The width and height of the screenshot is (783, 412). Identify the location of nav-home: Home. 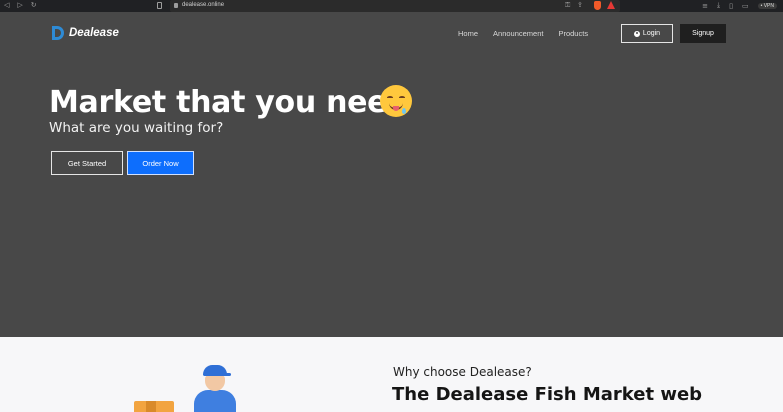
(468, 33).